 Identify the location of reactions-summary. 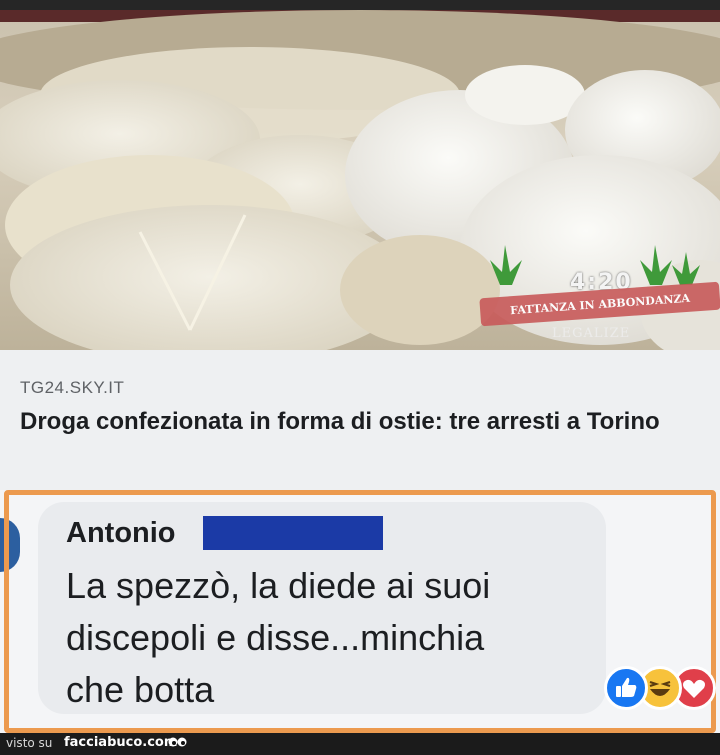
(662, 686).